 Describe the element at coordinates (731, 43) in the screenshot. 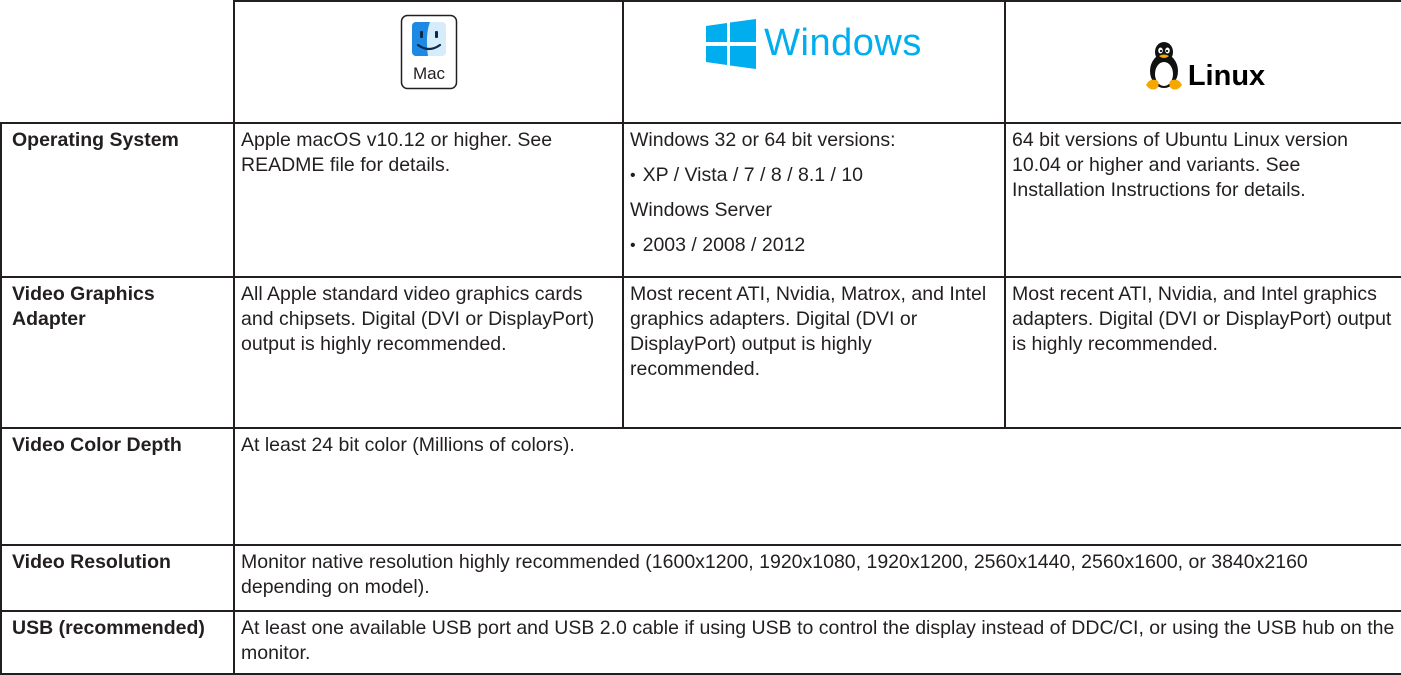

I see `windows-icon` at that location.